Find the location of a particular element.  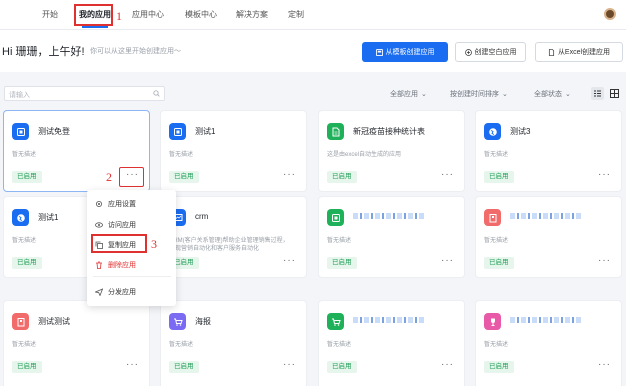

greeting-title: Hi 珊珊，上午好! is located at coordinates (43, 52).